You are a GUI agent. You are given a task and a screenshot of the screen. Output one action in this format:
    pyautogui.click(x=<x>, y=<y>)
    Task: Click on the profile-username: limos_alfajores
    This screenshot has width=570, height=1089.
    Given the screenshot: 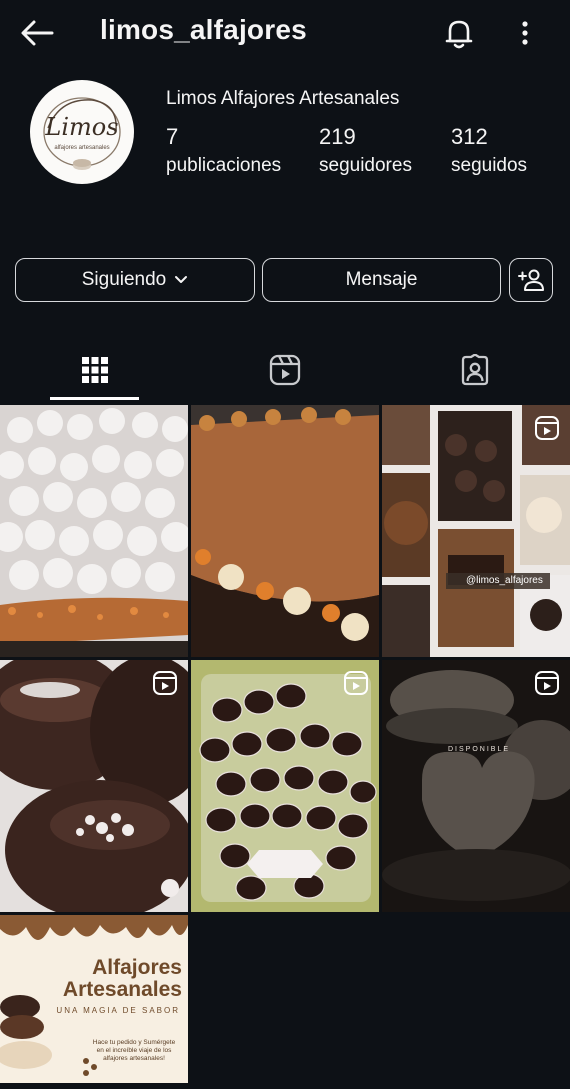 What is the action you would take?
    pyautogui.click(x=203, y=29)
    